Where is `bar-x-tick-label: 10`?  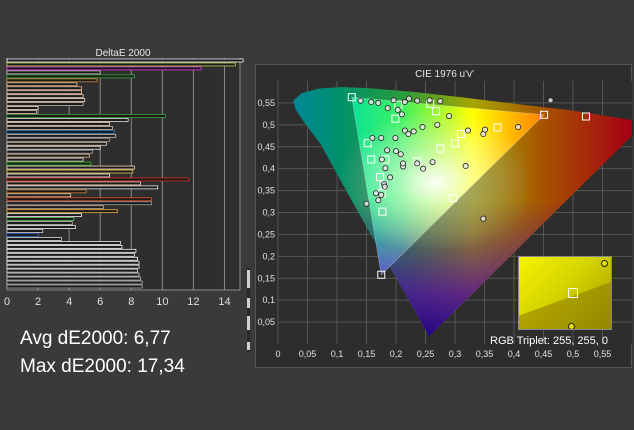 bar-x-tick-label: 10 is located at coordinates (162, 302).